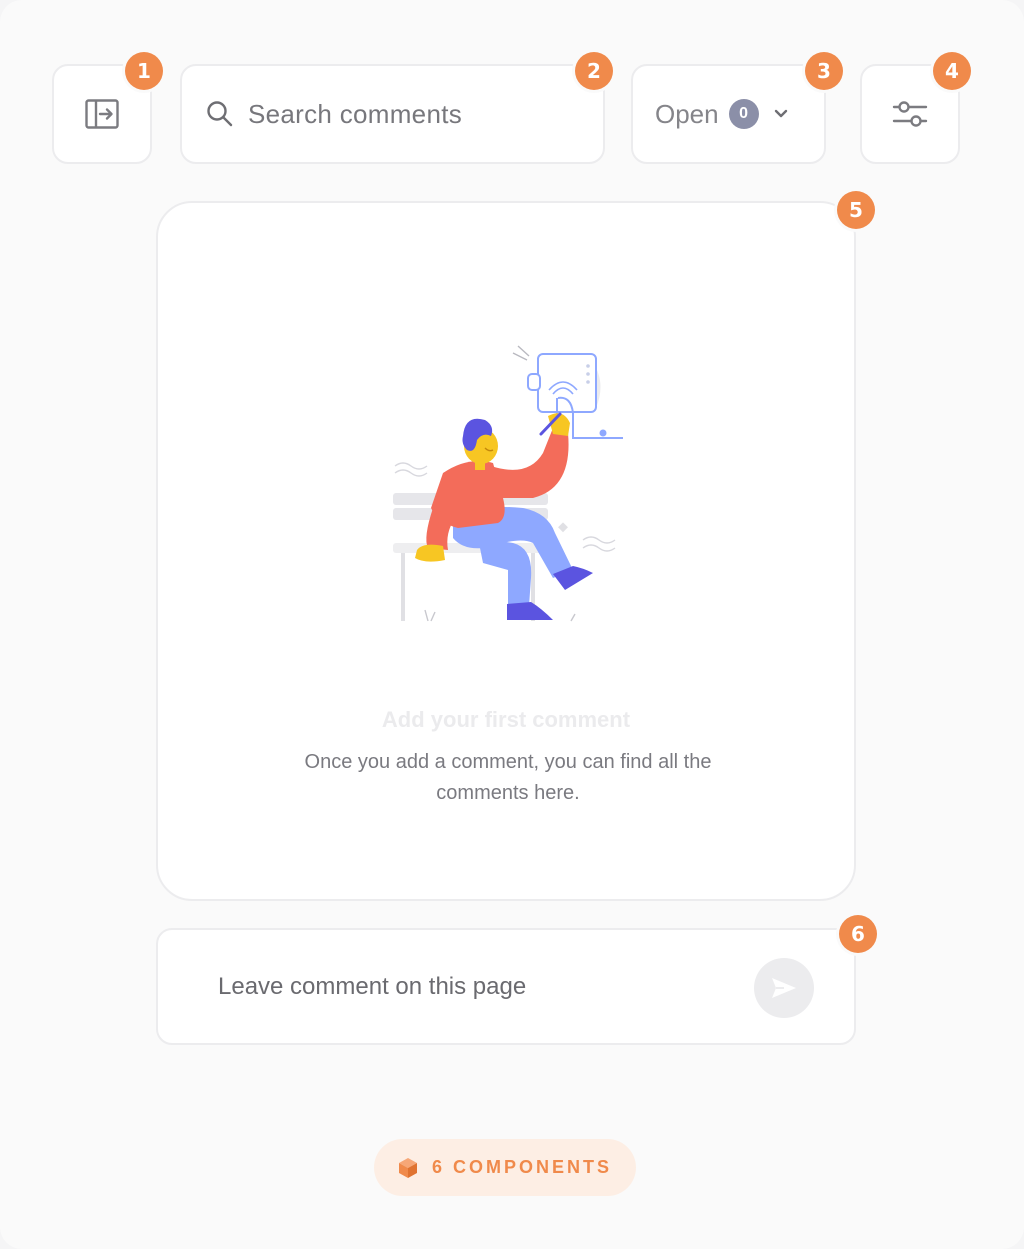 Image resolution: width=1024 pixels, height=1249 pixels. I want to click on search-placeholder: Search comments, so click(355, 113).